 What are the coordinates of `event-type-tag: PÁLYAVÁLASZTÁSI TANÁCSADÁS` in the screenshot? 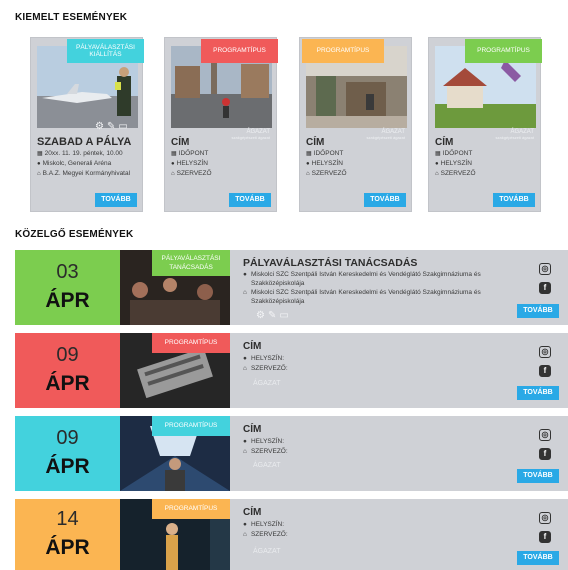 It's located at (191, 263).